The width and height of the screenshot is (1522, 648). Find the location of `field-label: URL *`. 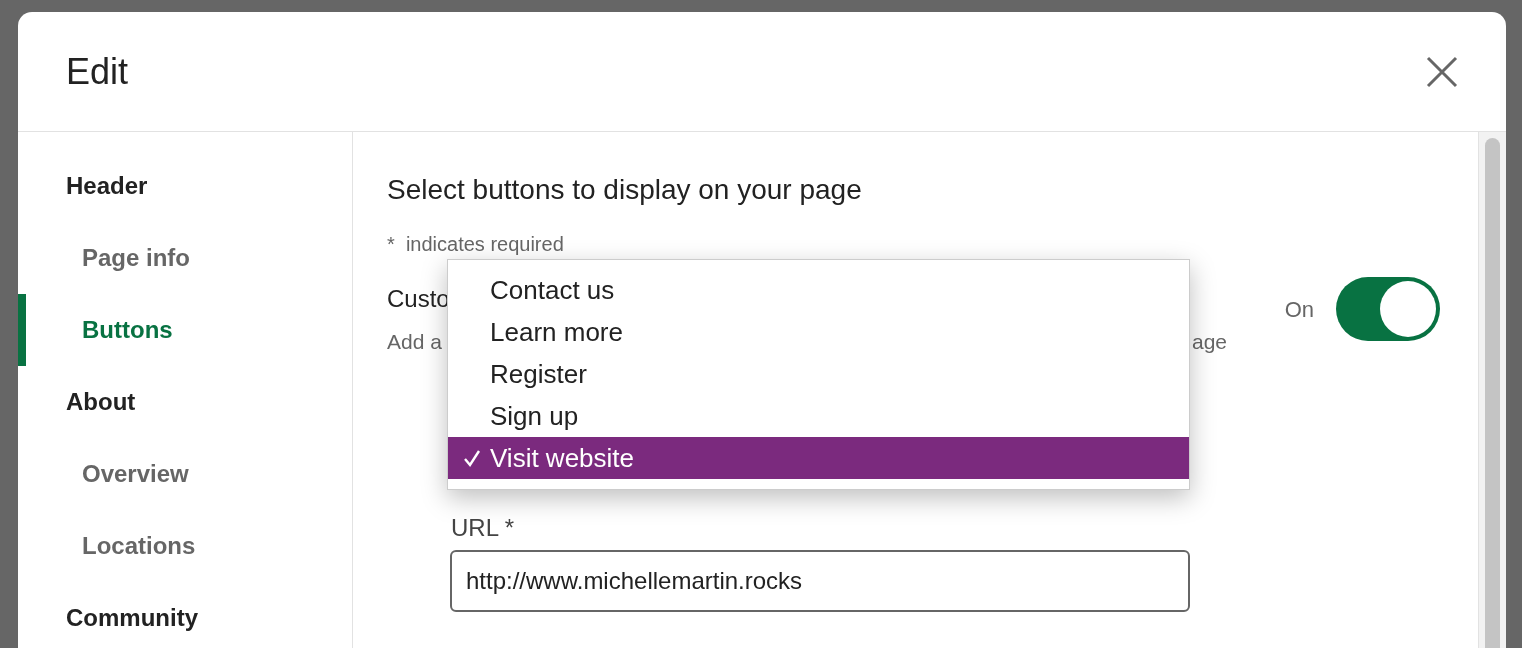

field-label: URL * is located at coordinates (483, 528).